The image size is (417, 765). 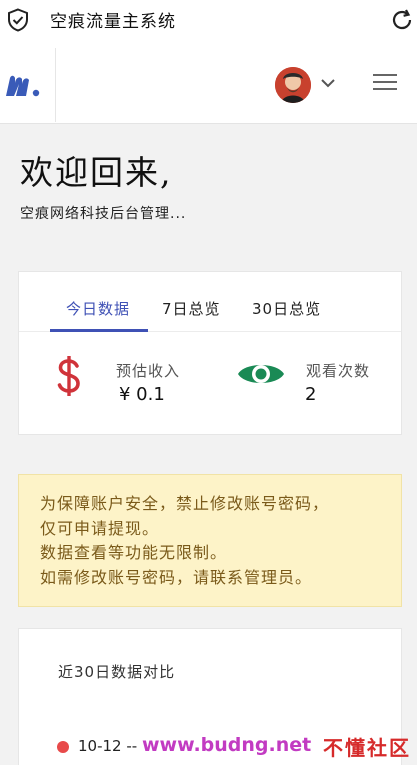 I want to click on income-value: ¥ 0.1, so click(x=142, y=394).